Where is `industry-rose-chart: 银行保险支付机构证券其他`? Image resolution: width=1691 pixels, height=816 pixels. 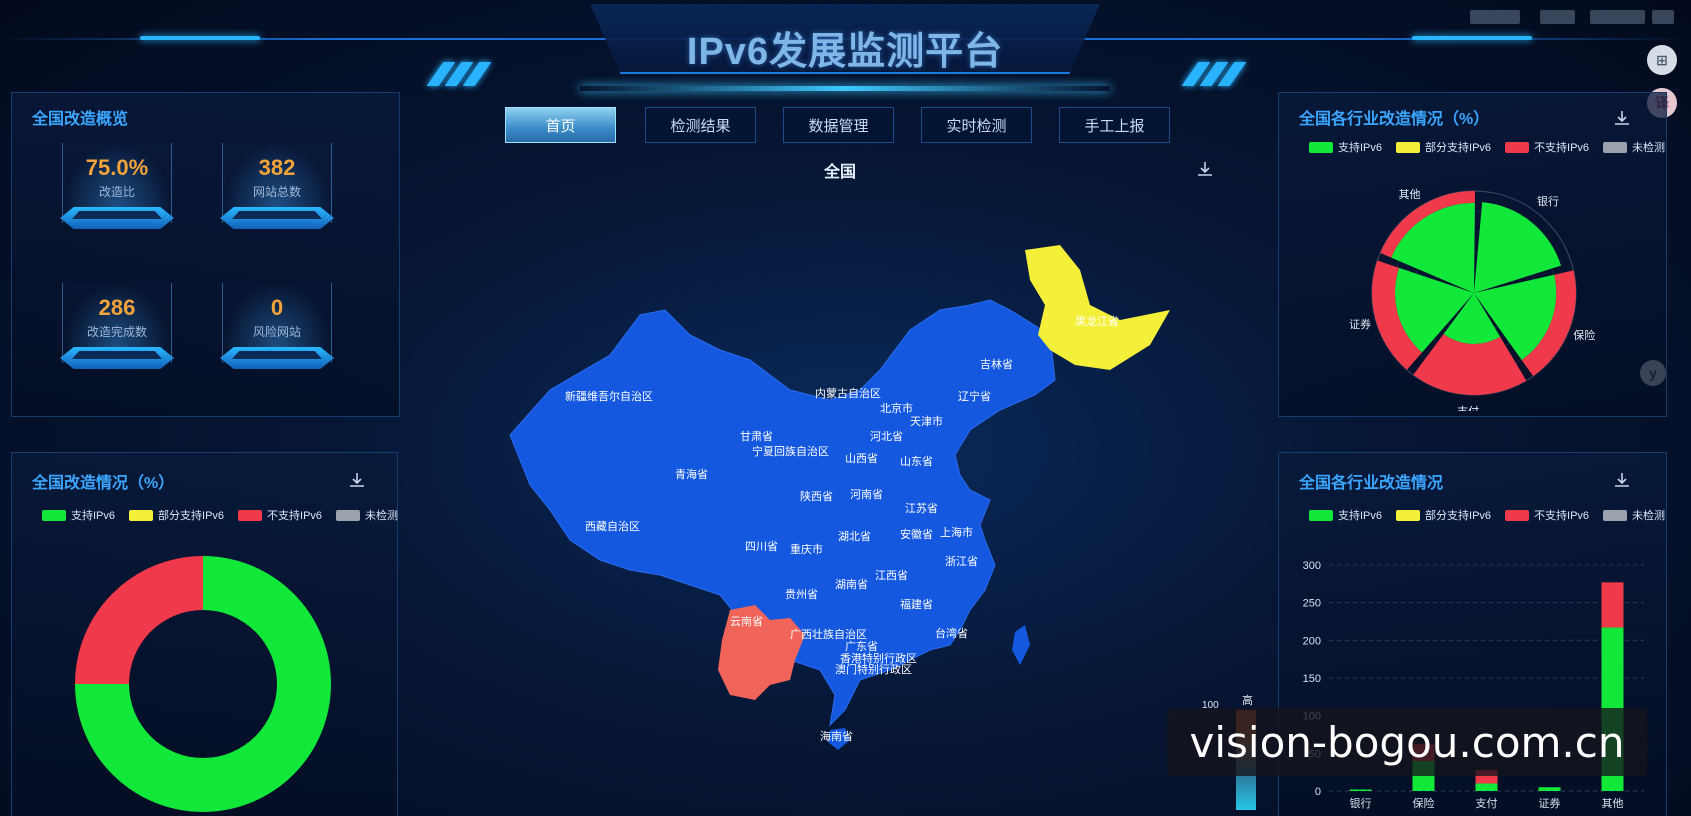 industry-rose-chart: 银行保险支付机构证券其他 is located at coordinates (1472, 299).